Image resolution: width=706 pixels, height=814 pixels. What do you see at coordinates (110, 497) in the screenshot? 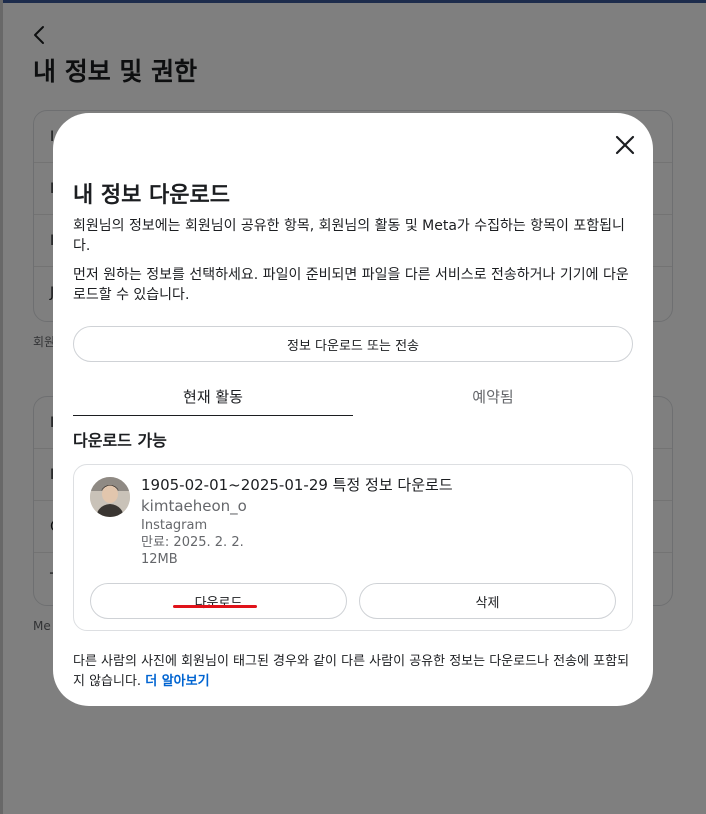
I see `avatar` at bounding box center [110, 497].